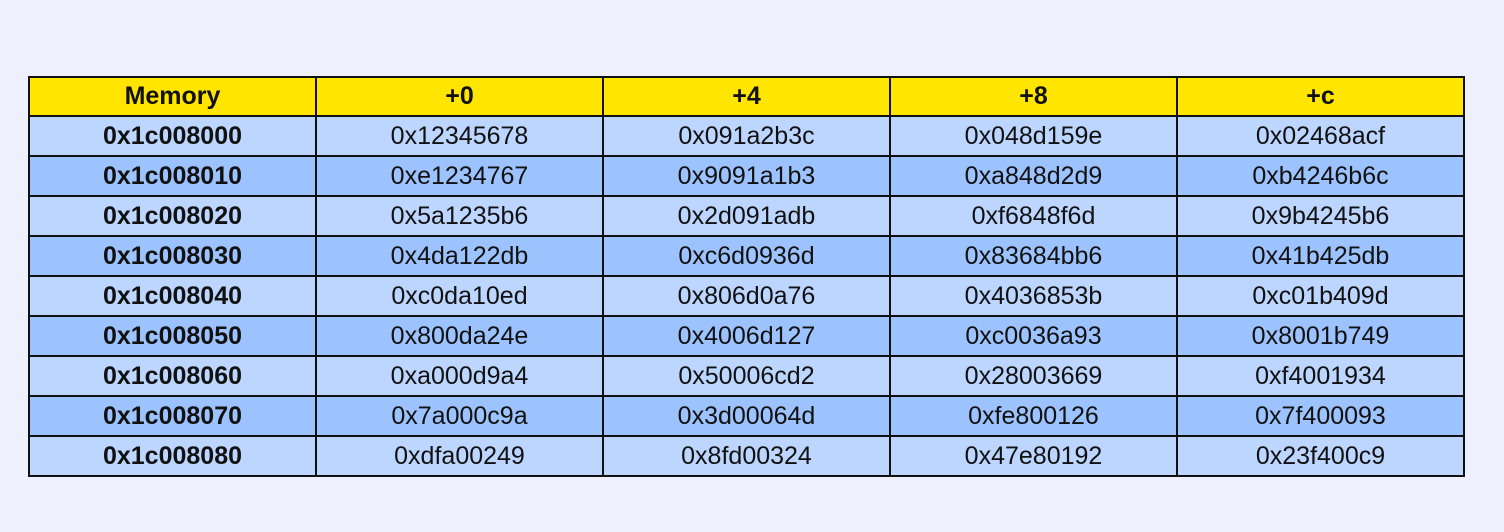 The width and height of the screenshot is (1504, 532). I want to click on cell-value: 0x50006cd2, so click(746, 376).